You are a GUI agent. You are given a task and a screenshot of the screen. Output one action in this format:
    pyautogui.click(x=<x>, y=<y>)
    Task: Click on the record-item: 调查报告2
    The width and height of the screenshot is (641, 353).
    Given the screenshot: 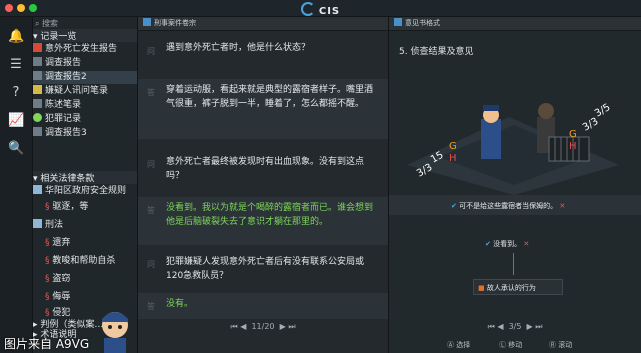 What is the action you would take?
    pyautogui.click(x=85, y=77)
    